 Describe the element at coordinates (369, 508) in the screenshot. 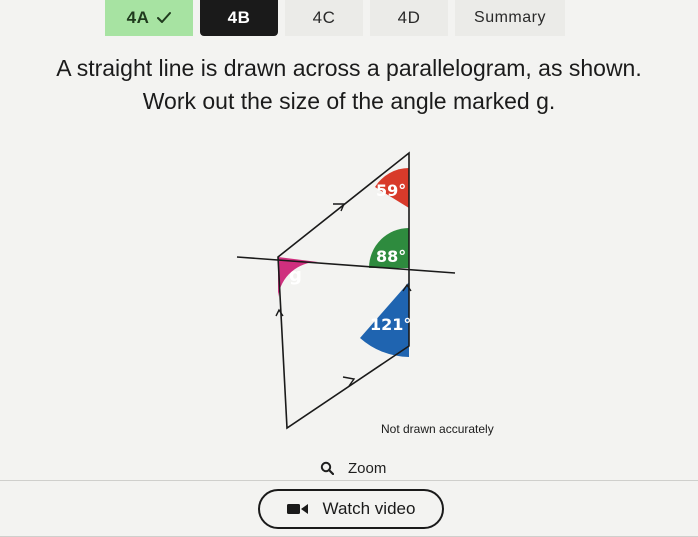

I see `watch-video-label: Watch video` at that location.